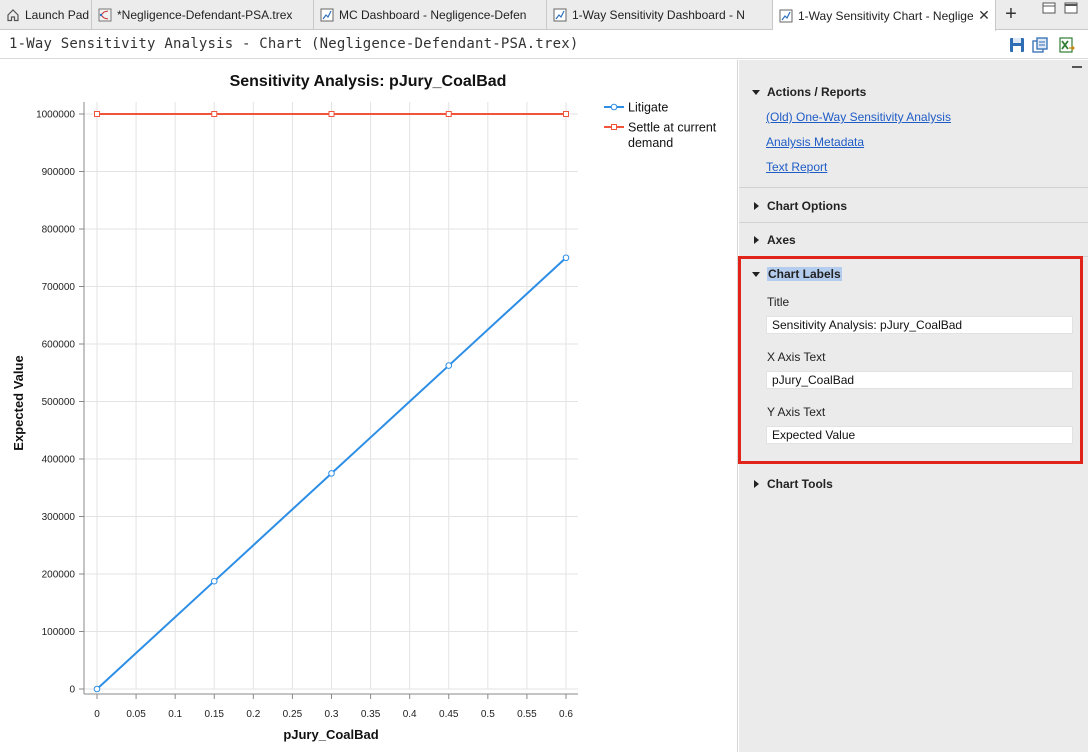 This screenshot has width=1088, height=752. I want to click on title-field-label: Title, so click(778, 302).